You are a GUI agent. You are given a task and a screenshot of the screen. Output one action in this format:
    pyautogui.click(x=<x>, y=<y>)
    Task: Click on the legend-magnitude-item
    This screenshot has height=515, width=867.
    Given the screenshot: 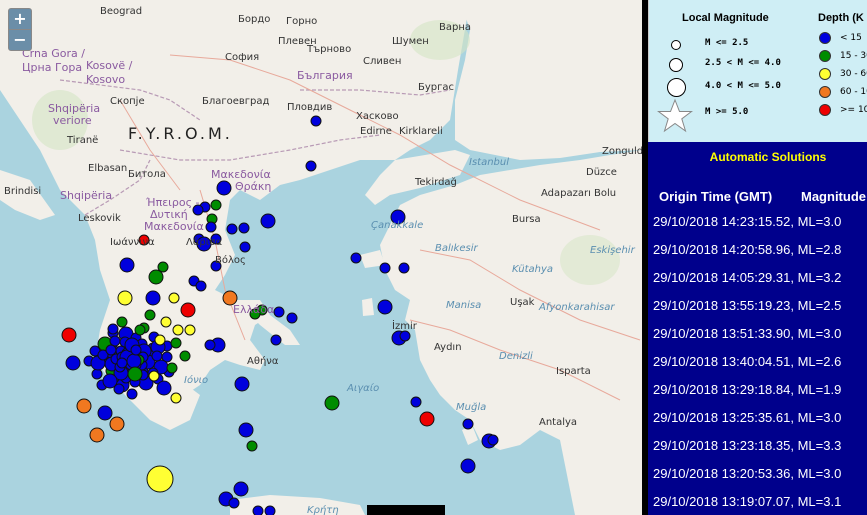 What is the action you would take?
    pyautogui.click(x=676, y=65)
    